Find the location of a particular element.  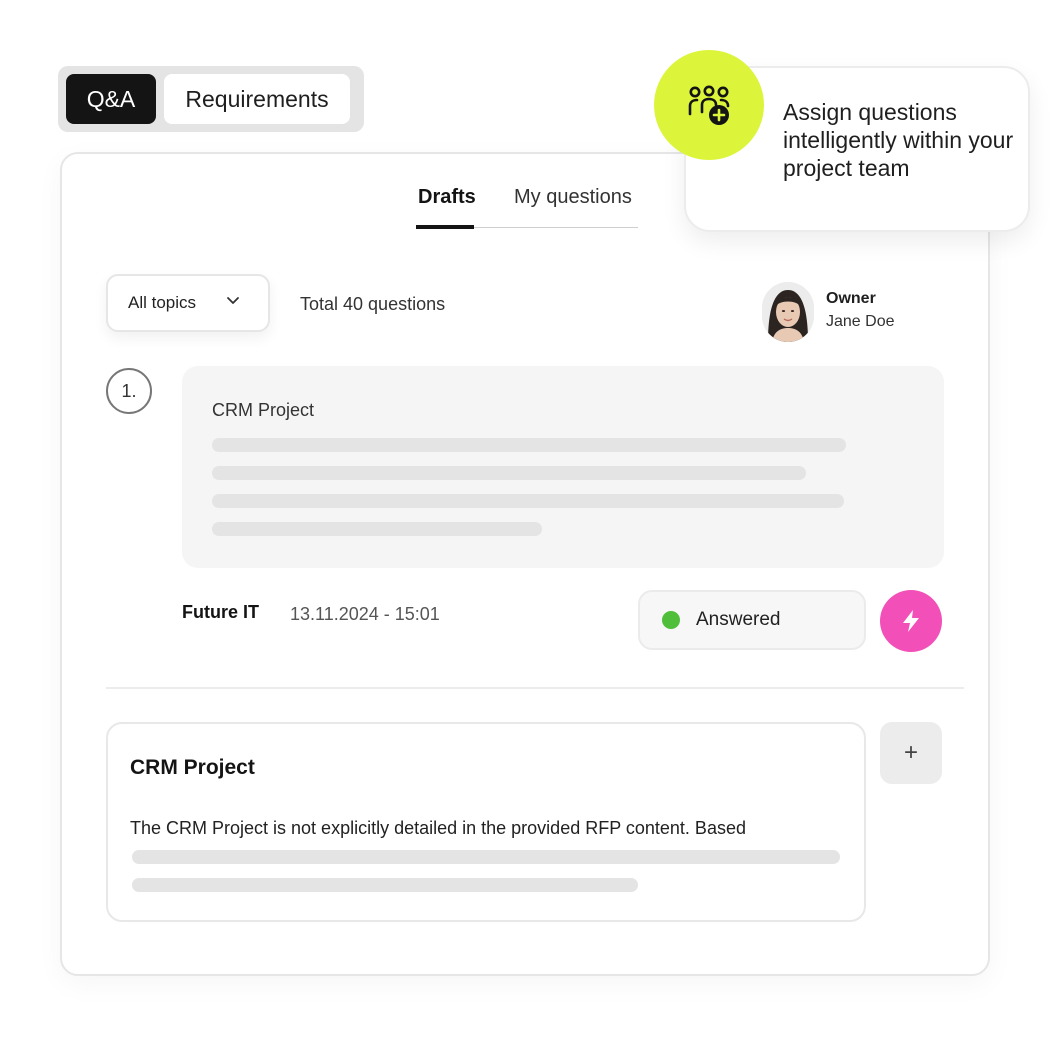

tab-requirements: Requirements is located at coordinates (257, 99).